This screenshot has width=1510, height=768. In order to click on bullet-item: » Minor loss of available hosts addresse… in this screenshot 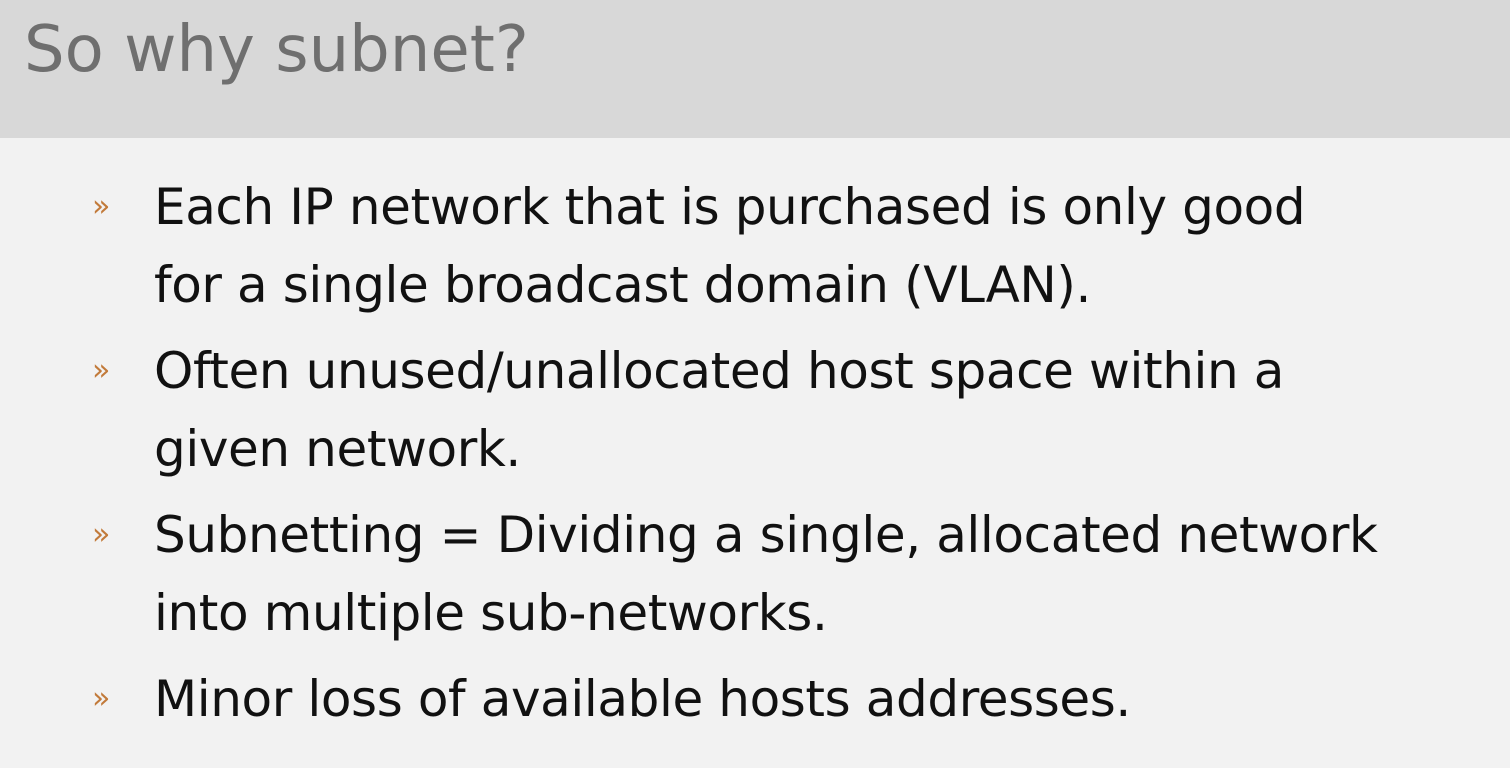, I will do `click(792, 699)`.